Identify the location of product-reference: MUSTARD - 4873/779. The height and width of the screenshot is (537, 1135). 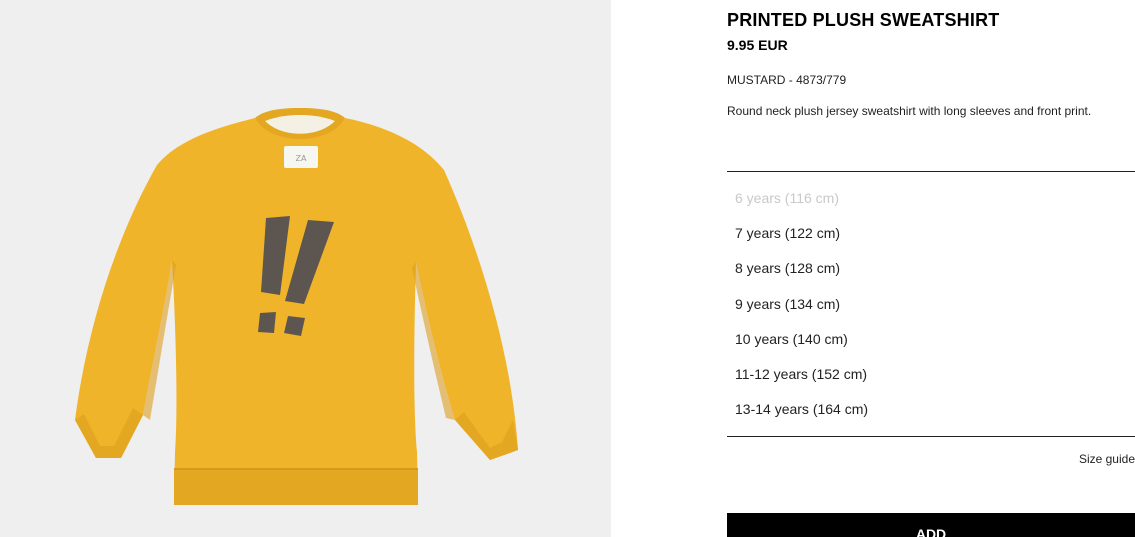
(787, 80).